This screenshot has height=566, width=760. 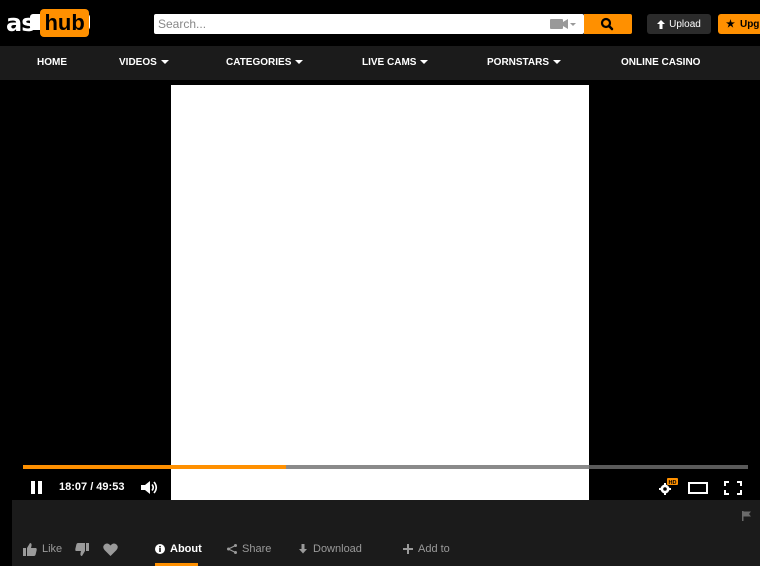 What do you see at coordinates (733, 488) in the screenshot?
I see `fullscreen-icon` at bounding box center [733, 488].